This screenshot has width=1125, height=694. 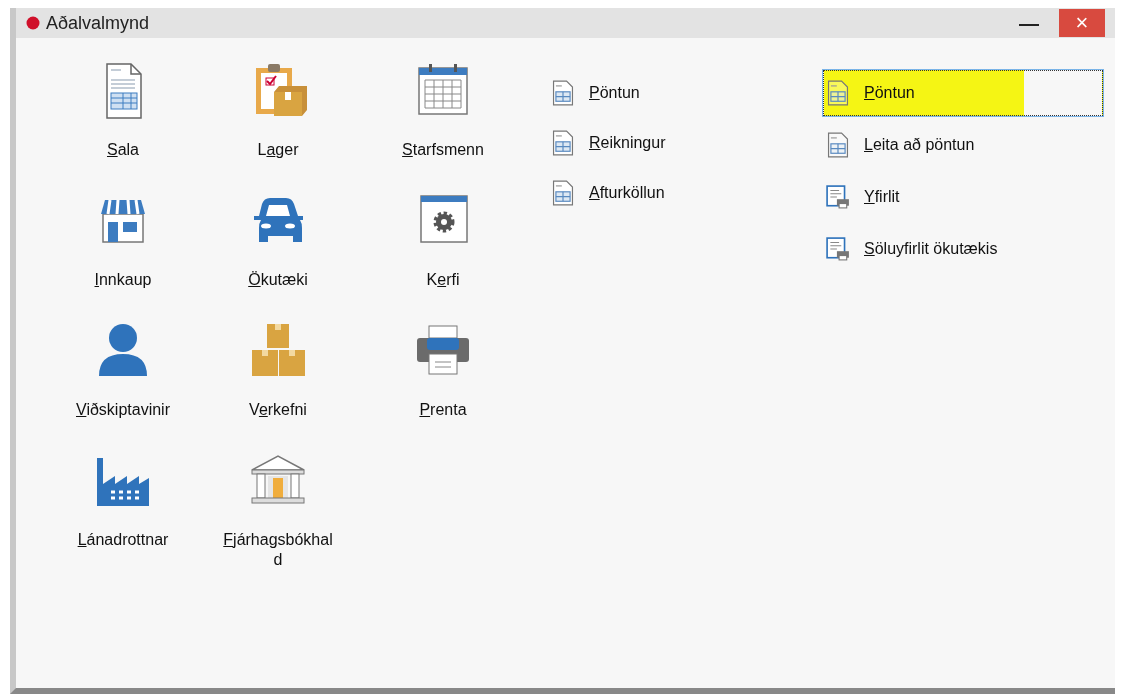 I want to click on menu-item: Reikningur, so click(x=608, y=143).